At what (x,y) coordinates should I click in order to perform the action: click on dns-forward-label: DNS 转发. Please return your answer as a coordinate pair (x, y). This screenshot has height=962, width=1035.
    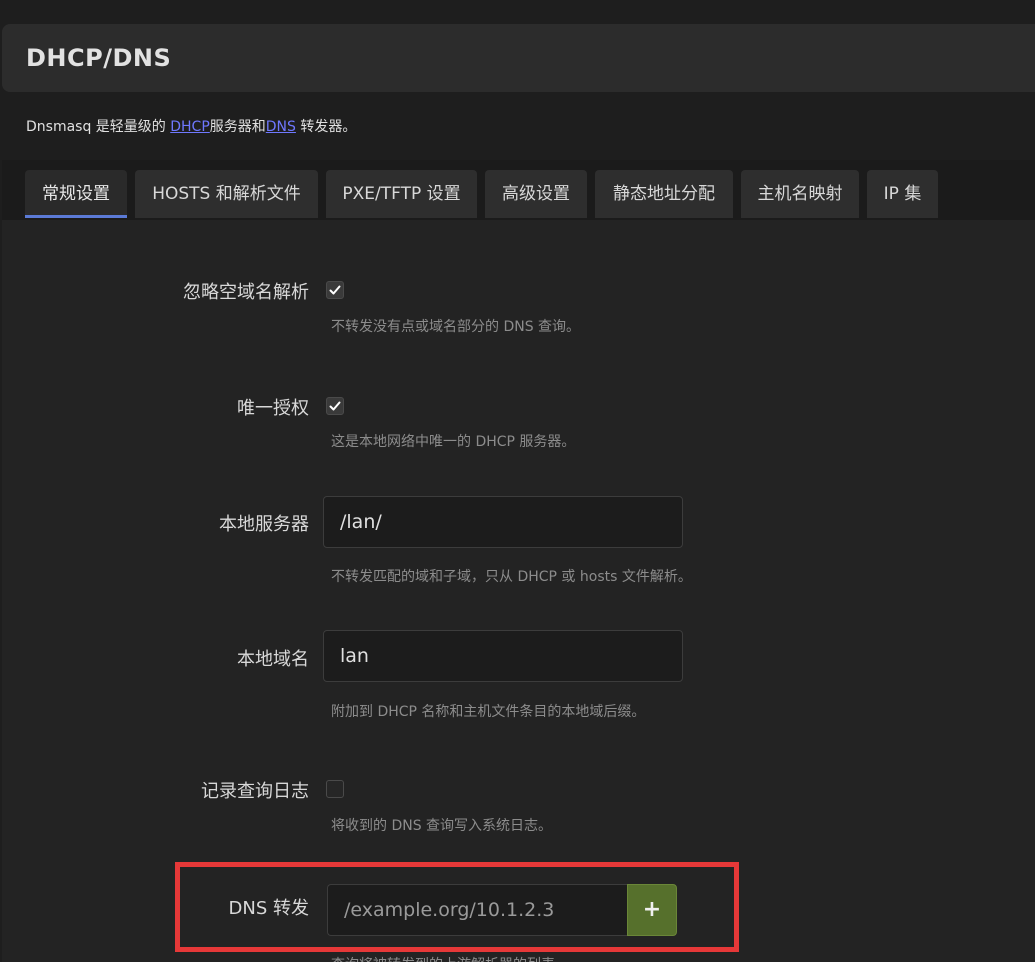
    Looking at the image, I should click on (268, 908).